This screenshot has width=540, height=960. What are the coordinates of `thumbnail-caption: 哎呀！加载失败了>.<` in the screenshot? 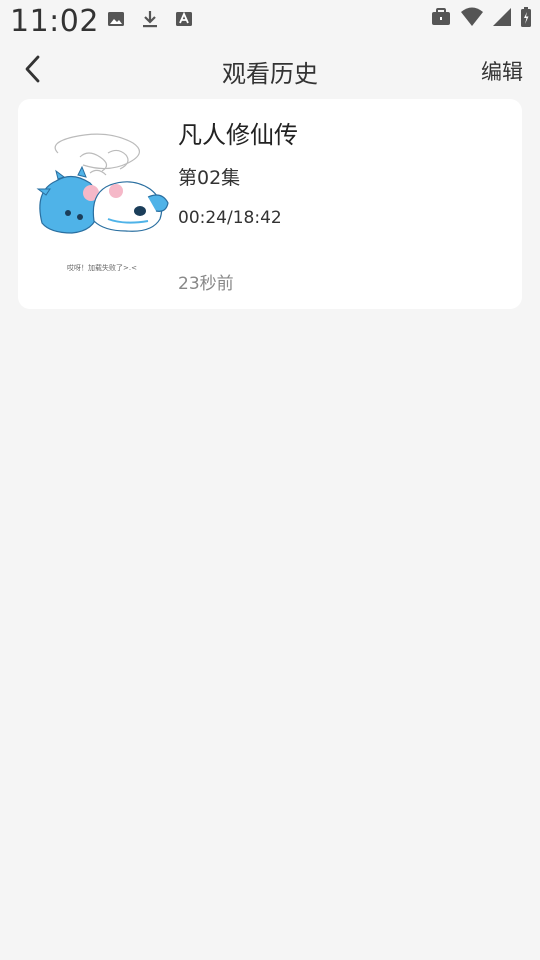 It's located at (102, 268).